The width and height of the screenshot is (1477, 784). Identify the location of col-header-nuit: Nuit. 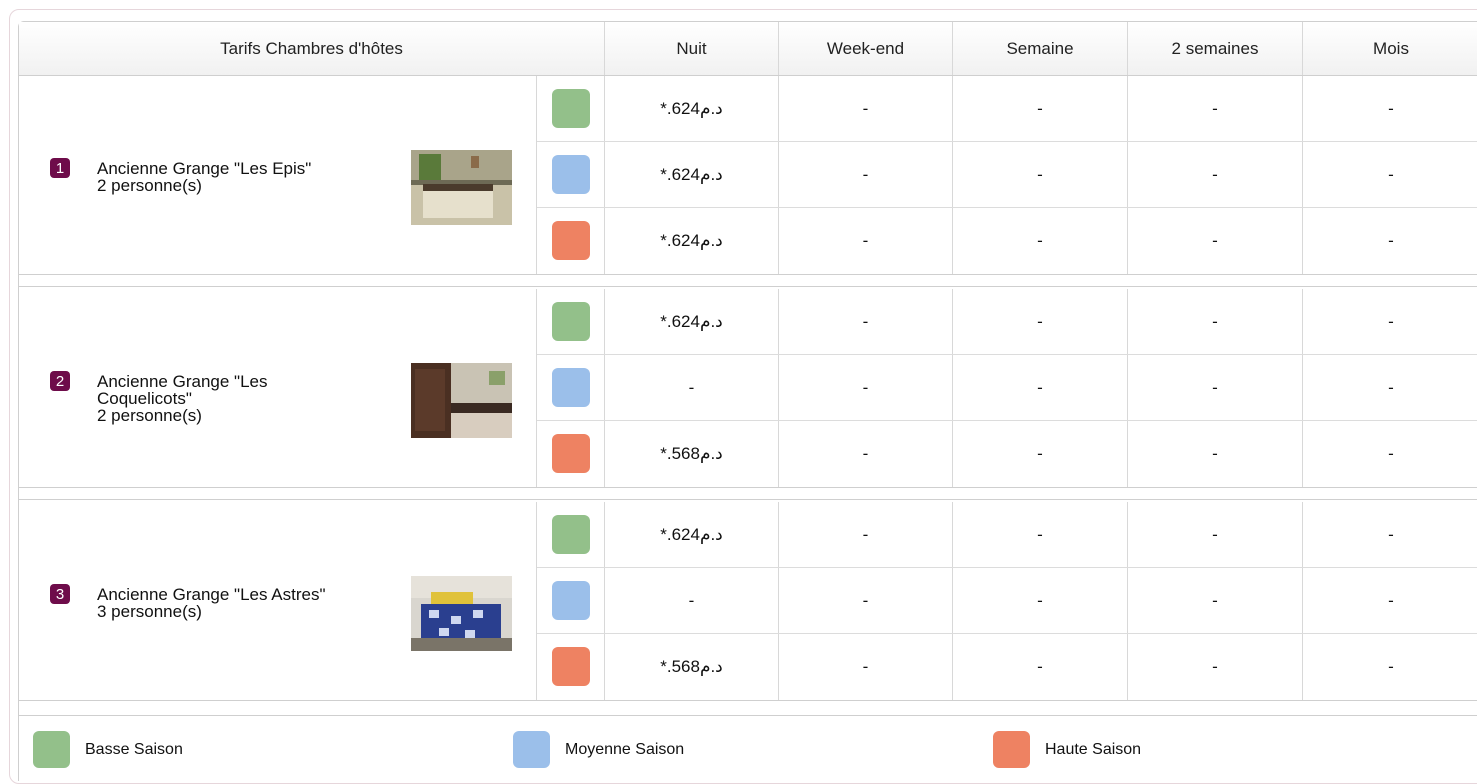
(692, 48).